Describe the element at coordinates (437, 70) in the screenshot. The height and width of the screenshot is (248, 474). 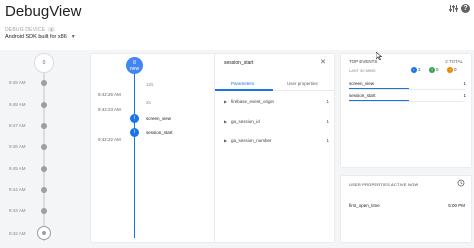
I see `stat-warning-value: 0` at that location.